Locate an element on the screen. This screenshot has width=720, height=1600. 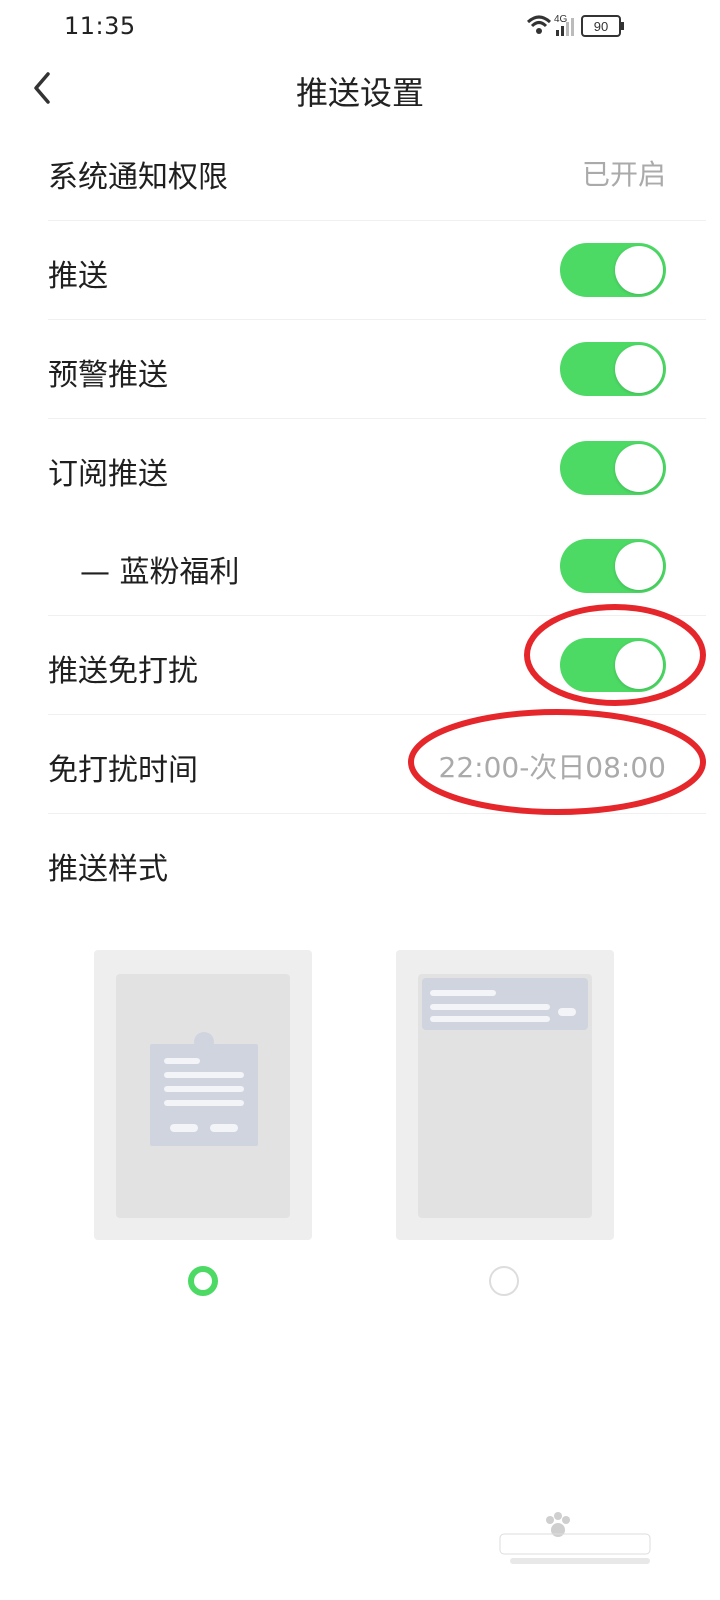
row-label: 系统通知权限 is located at coordinates (138, 177).